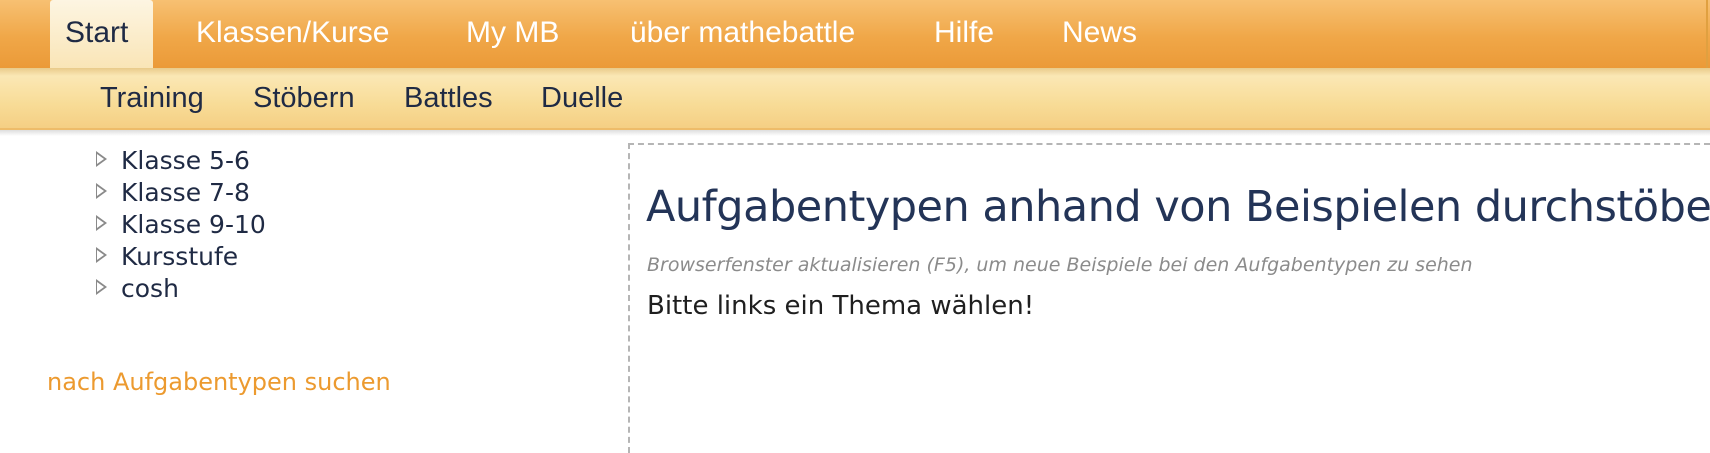 The height and width of the screenshot is (453, 1710). Describe the element at coordinates (219, 382) in the screenshot. I see `search-task-types-link: nach Aufgabentypen suchen` at that location.